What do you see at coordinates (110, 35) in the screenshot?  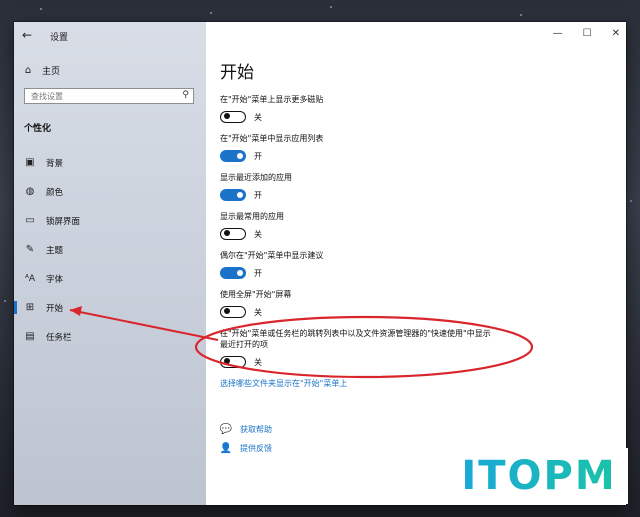 I see `titlebar-left: ← 设置` at bounding box center [110, 35].